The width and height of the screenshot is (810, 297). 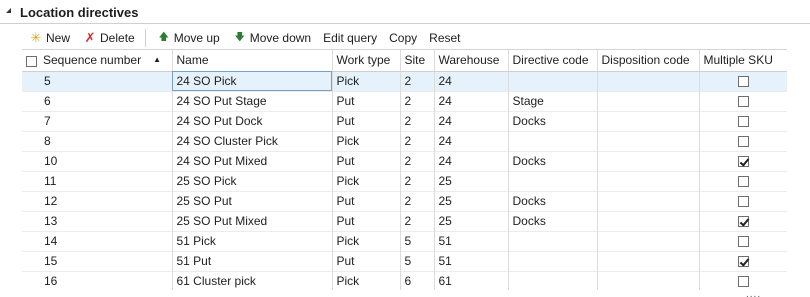 I want to click on directive-code-cell: Stage, so click(x=553, y=101).